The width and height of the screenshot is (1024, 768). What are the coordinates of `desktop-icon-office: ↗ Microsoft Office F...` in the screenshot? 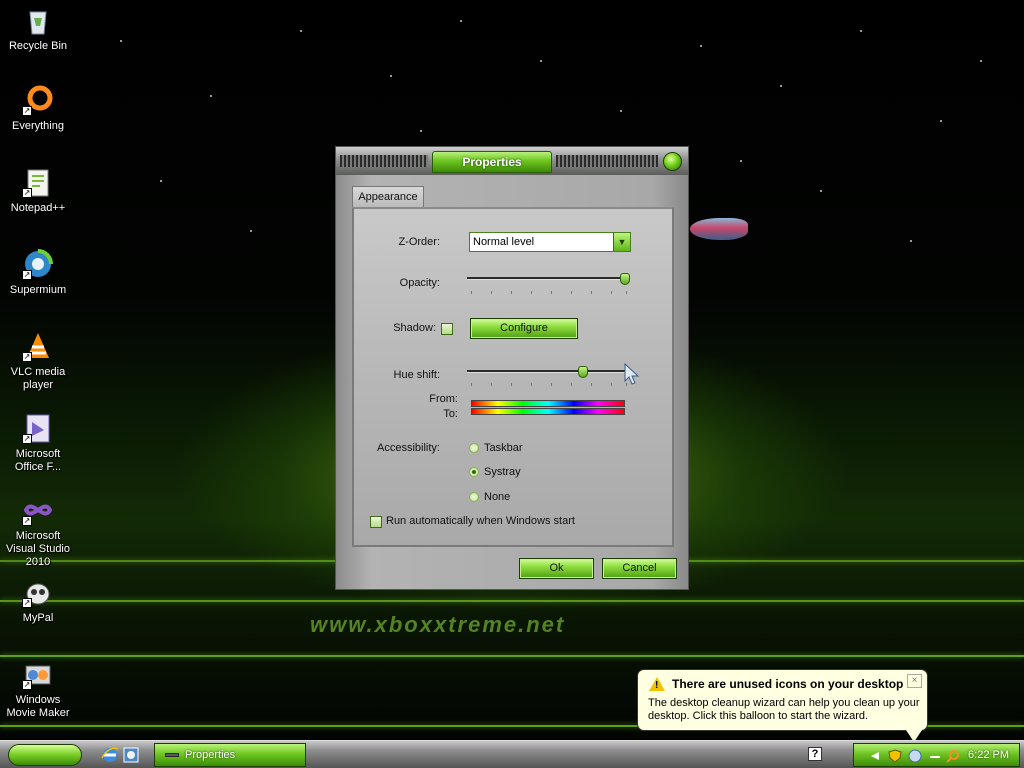 It's located at (38, 443).